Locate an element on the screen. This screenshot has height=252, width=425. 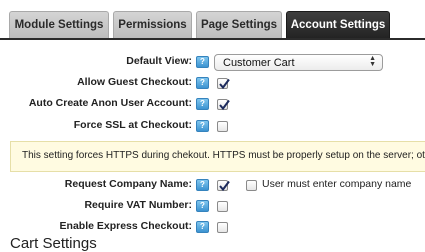
force-ssl-checkbox is located at coordinates (222, 126).